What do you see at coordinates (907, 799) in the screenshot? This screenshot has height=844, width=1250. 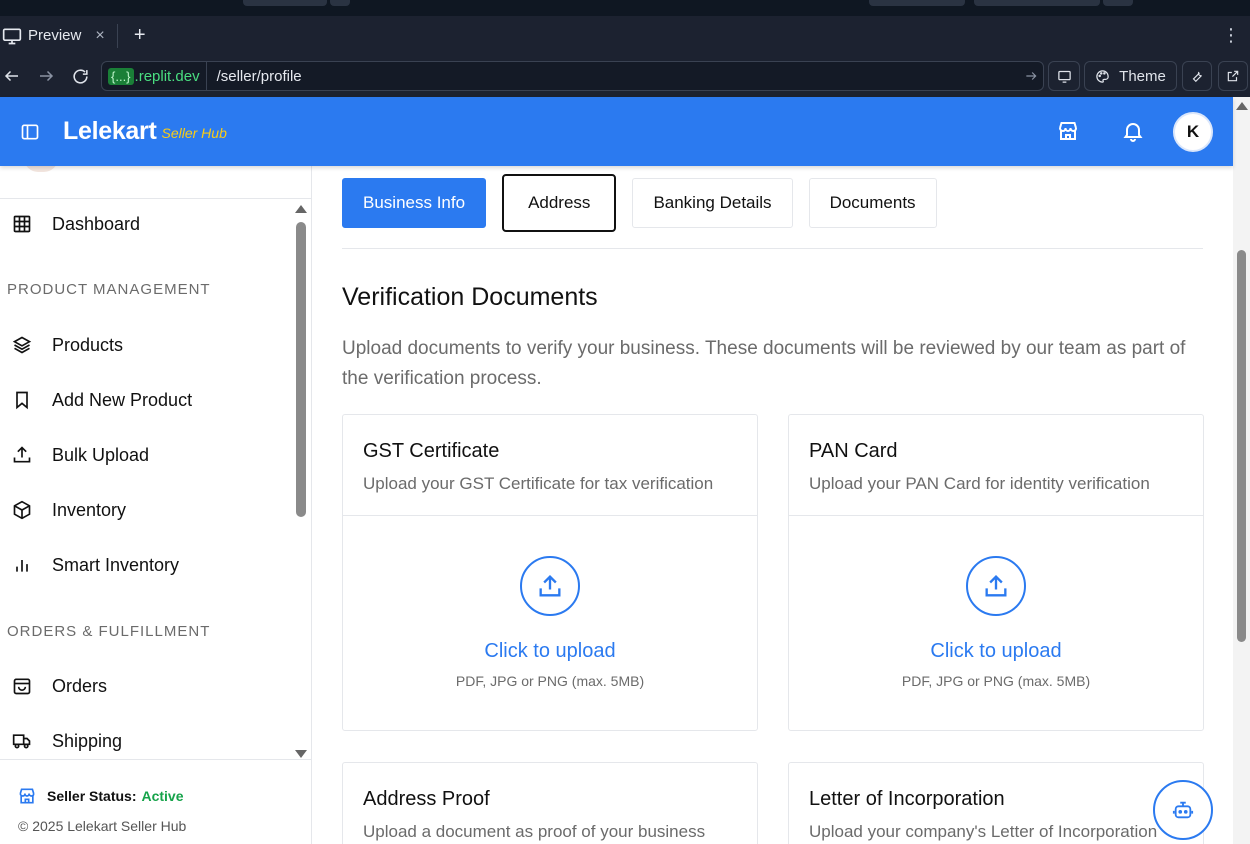 I see `card-title: Letter of Incorporation` at bounding box center [907, 799].